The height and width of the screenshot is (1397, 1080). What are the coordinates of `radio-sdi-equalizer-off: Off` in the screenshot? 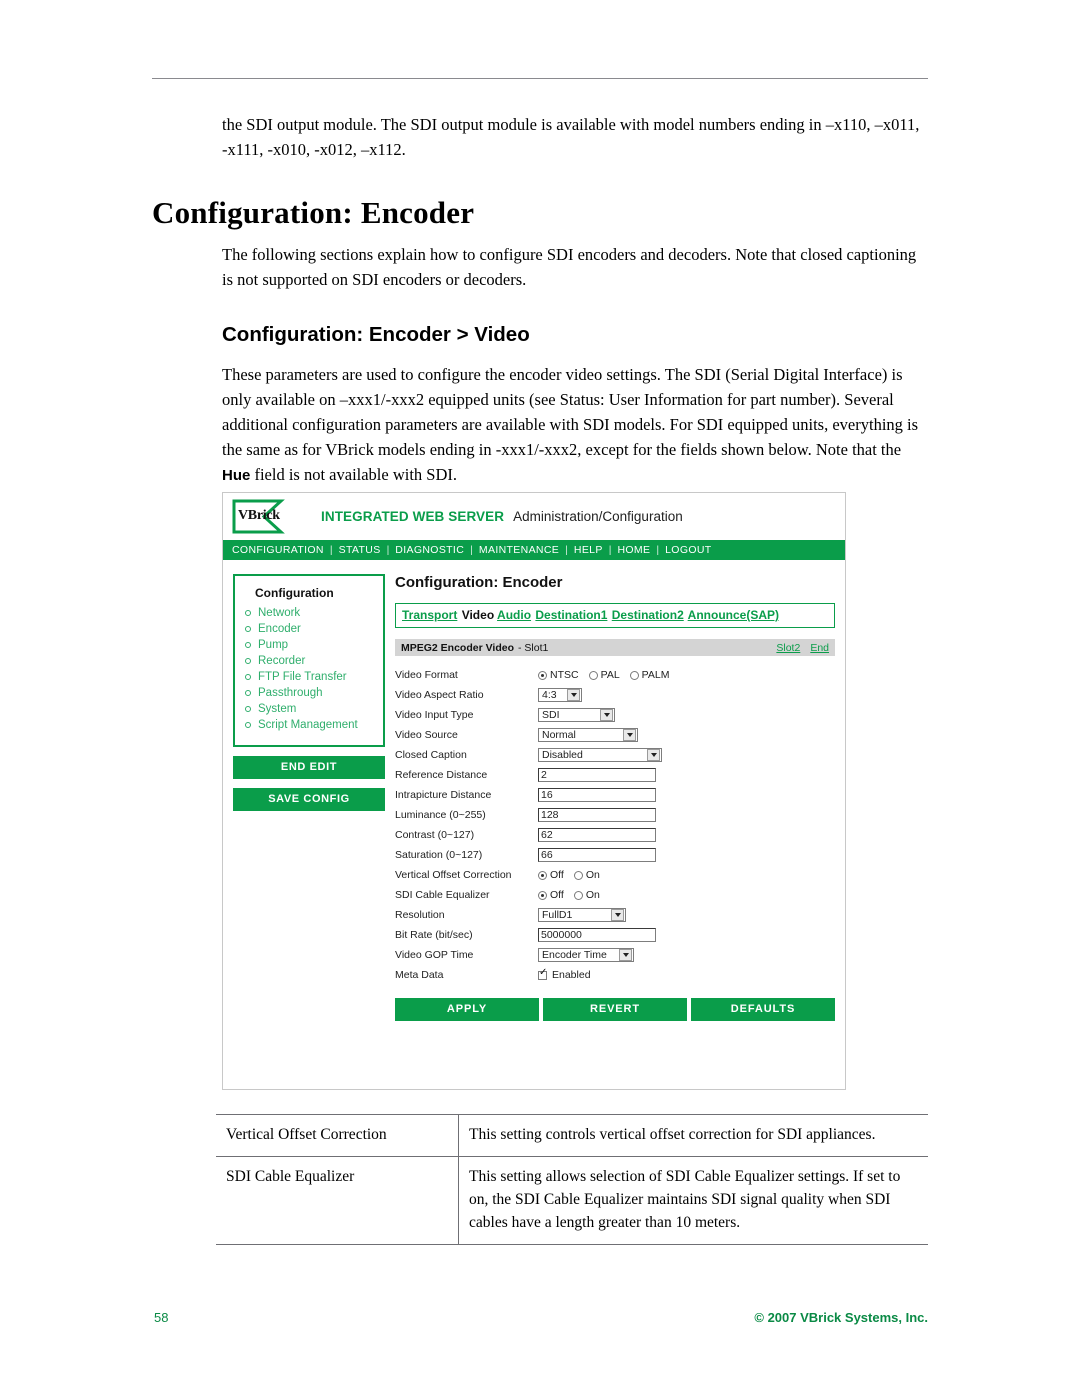 It's located at (551, 895).